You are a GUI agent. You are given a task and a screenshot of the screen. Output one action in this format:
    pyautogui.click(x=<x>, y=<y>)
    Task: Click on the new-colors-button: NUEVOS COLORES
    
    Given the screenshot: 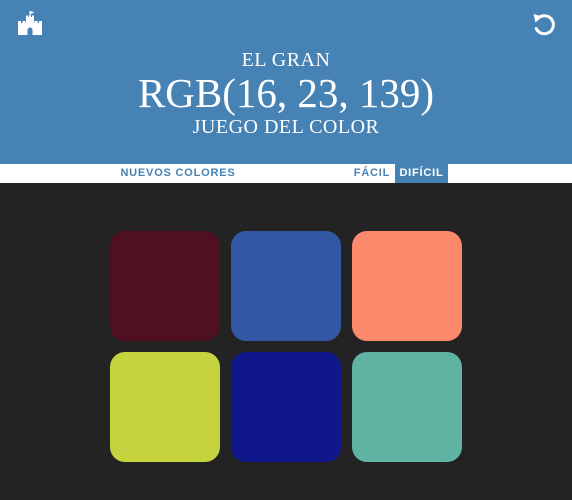 What is the action you would take?
    pyautogui.click(x=178, y=173)
    